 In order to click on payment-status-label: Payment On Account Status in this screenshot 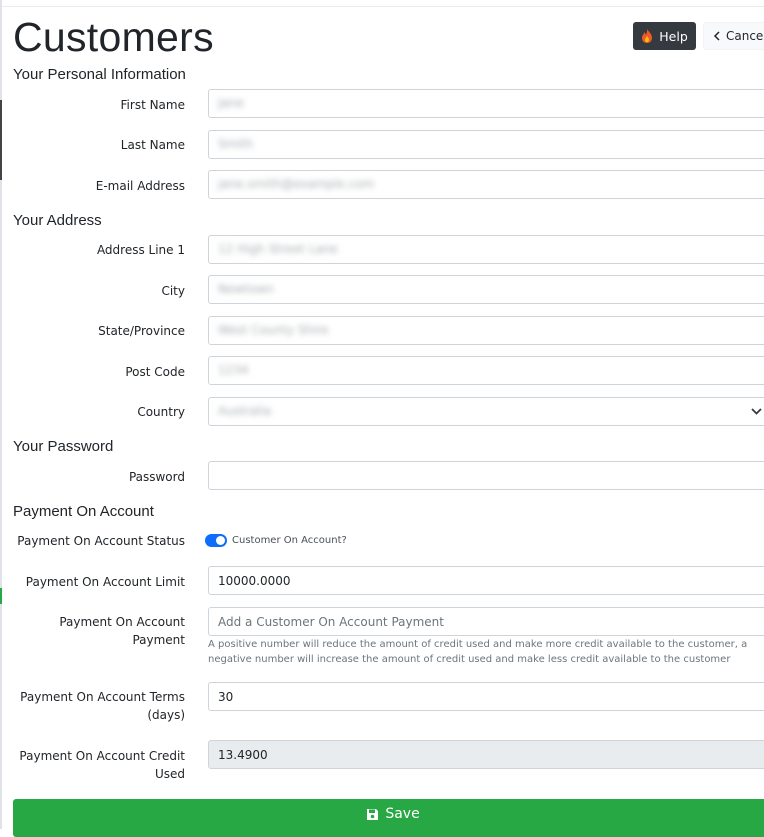, I will do `click(101, 541)`.